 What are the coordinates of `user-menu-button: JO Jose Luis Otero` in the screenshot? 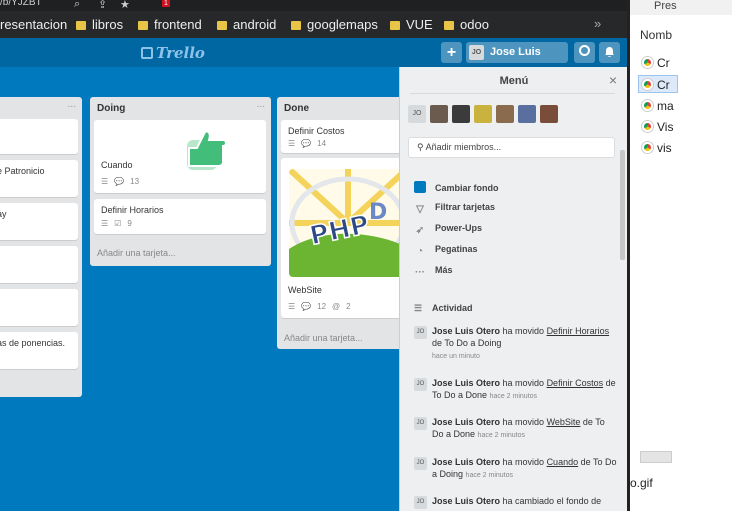 It's located at (517, 60).